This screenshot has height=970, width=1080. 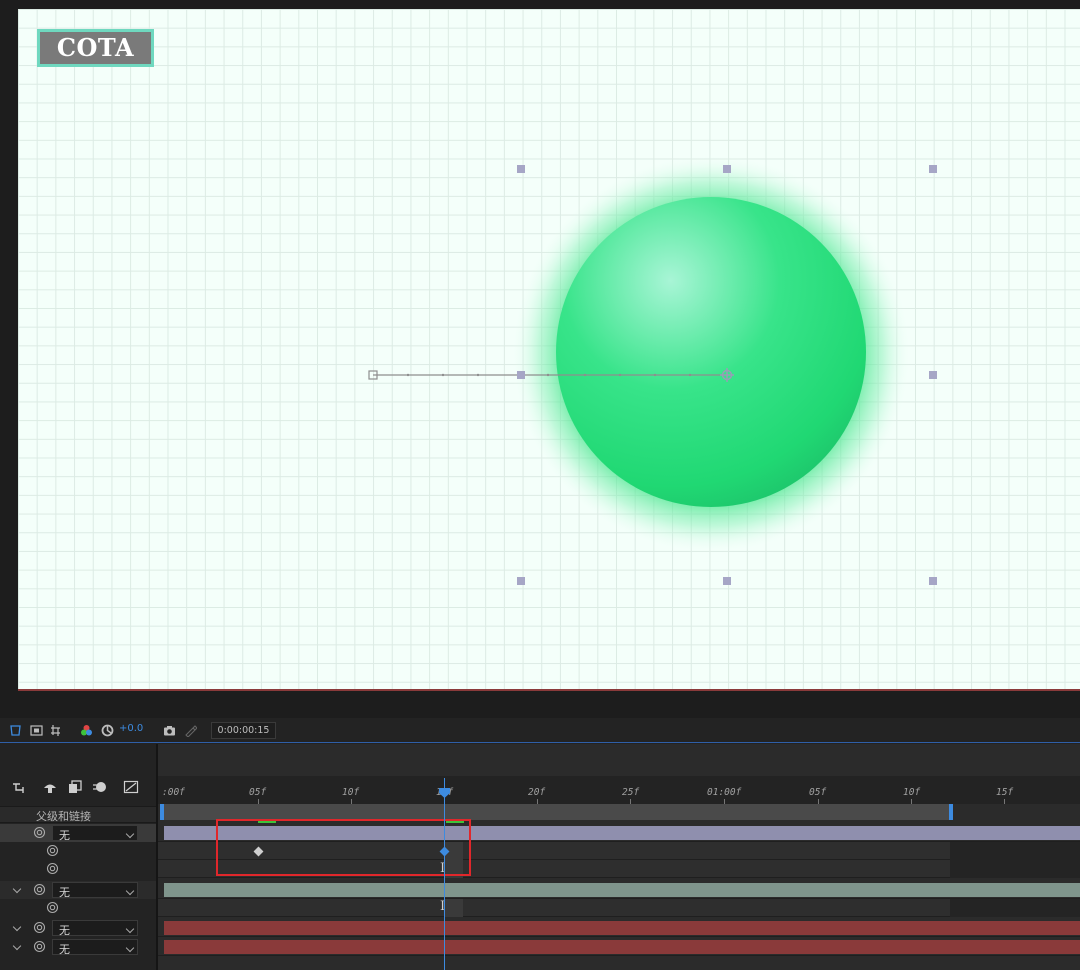 I want to click on ruler-tick: 25f, so click(x=631, y=792).